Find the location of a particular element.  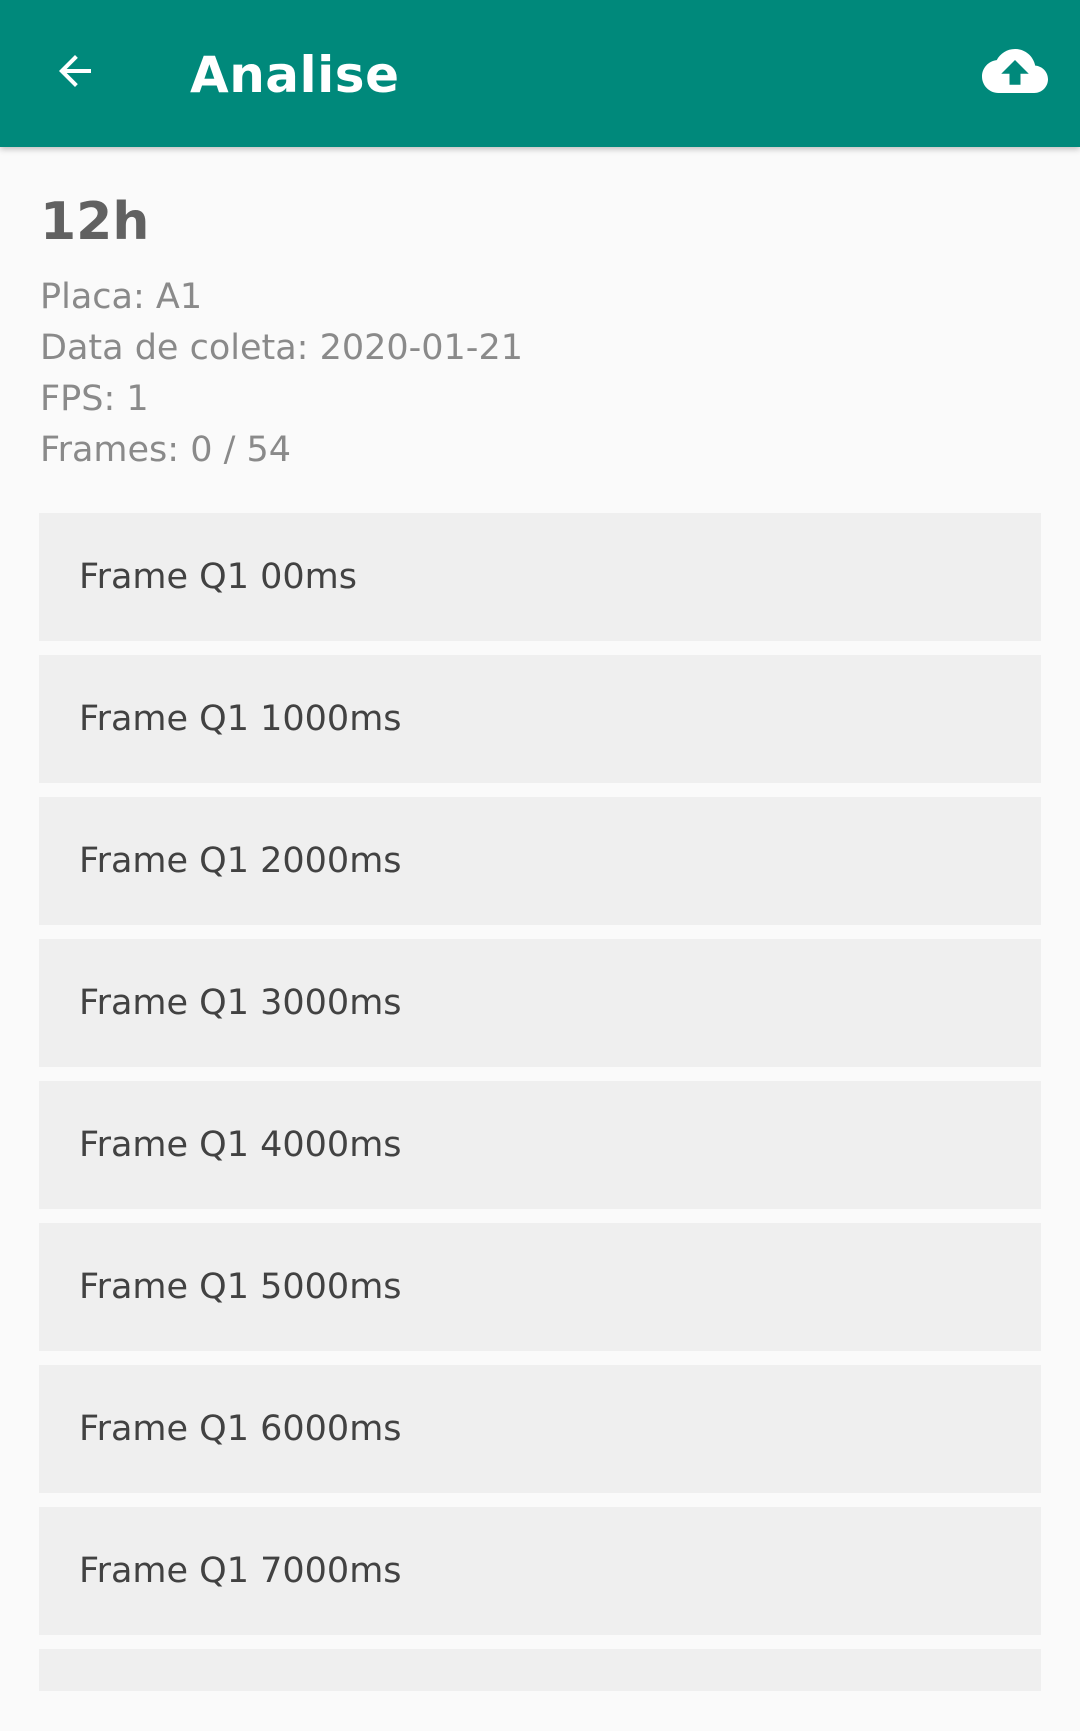

arrow-left-icon is located at coordinates (75, 73).